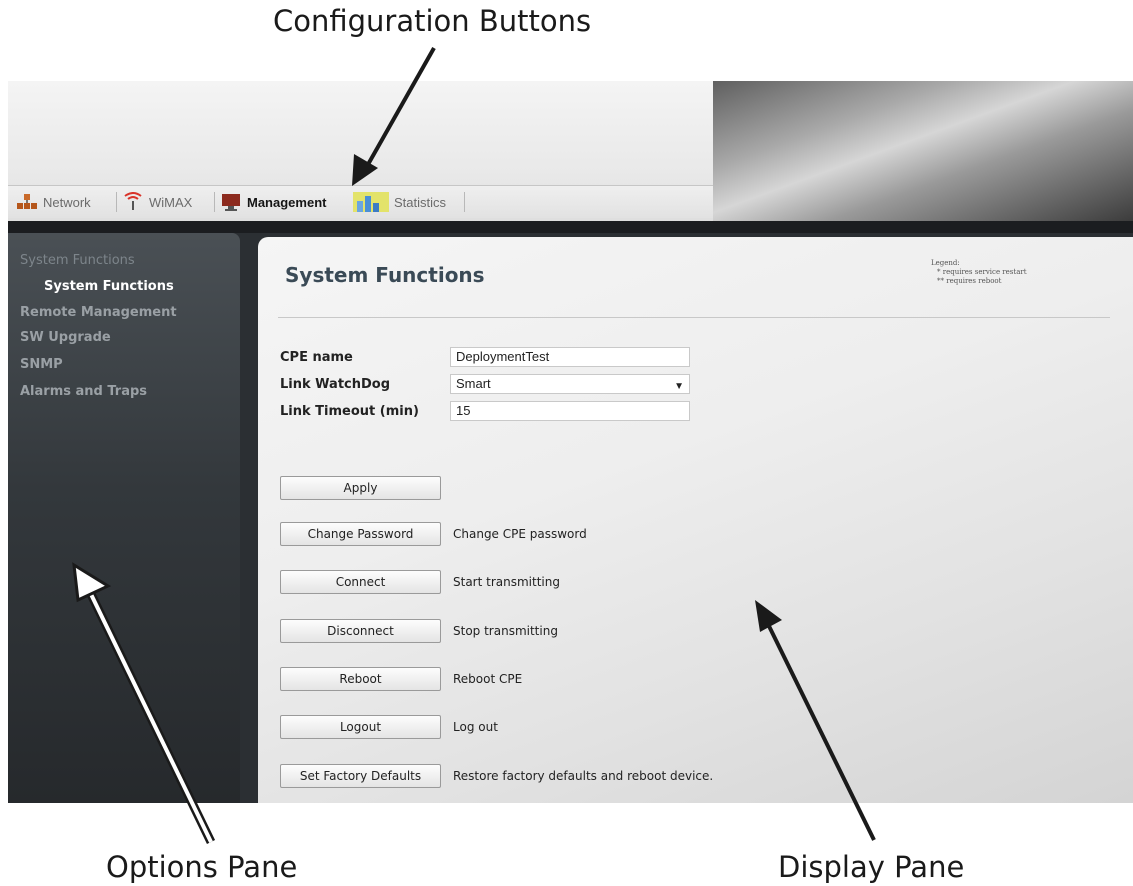  I want to click on disconnect-description: Stop transmitting, so click(505, 631).